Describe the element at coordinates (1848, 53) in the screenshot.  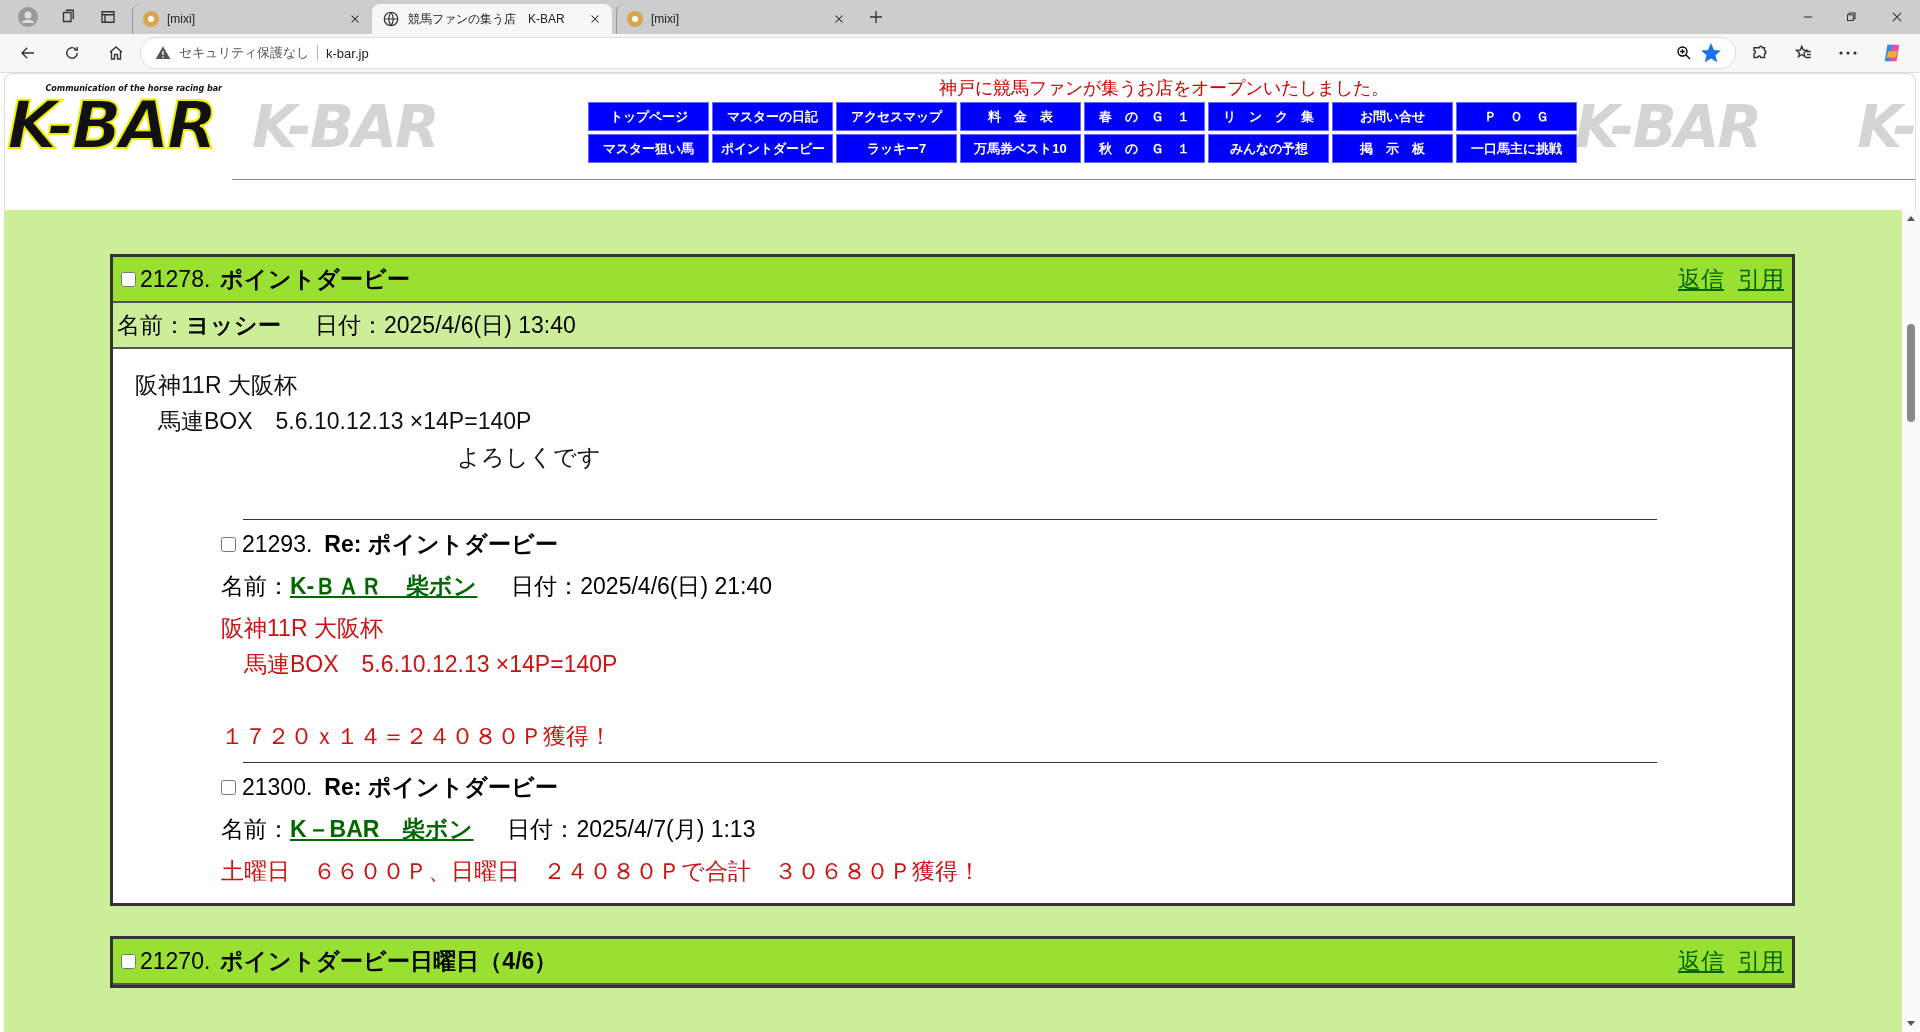
I see `more-icon` at that location.